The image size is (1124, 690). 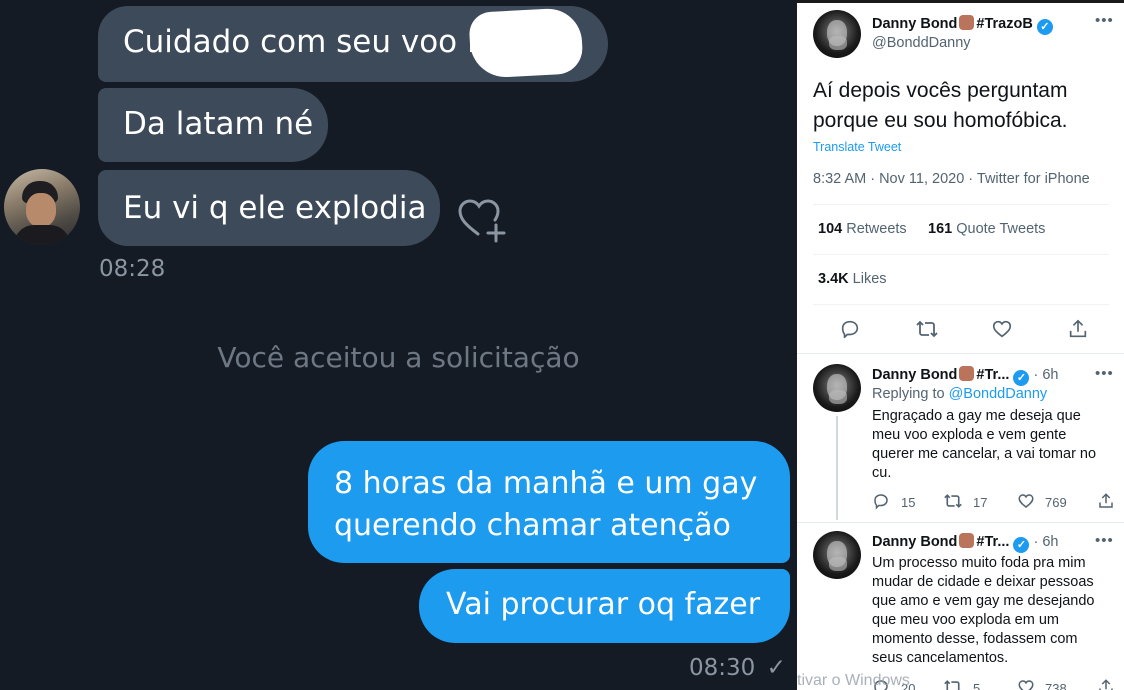 What do you see at coordinates (1057, 684) in the screenshot?
I see `like-button: 738` at bounding box center [1057, 684].